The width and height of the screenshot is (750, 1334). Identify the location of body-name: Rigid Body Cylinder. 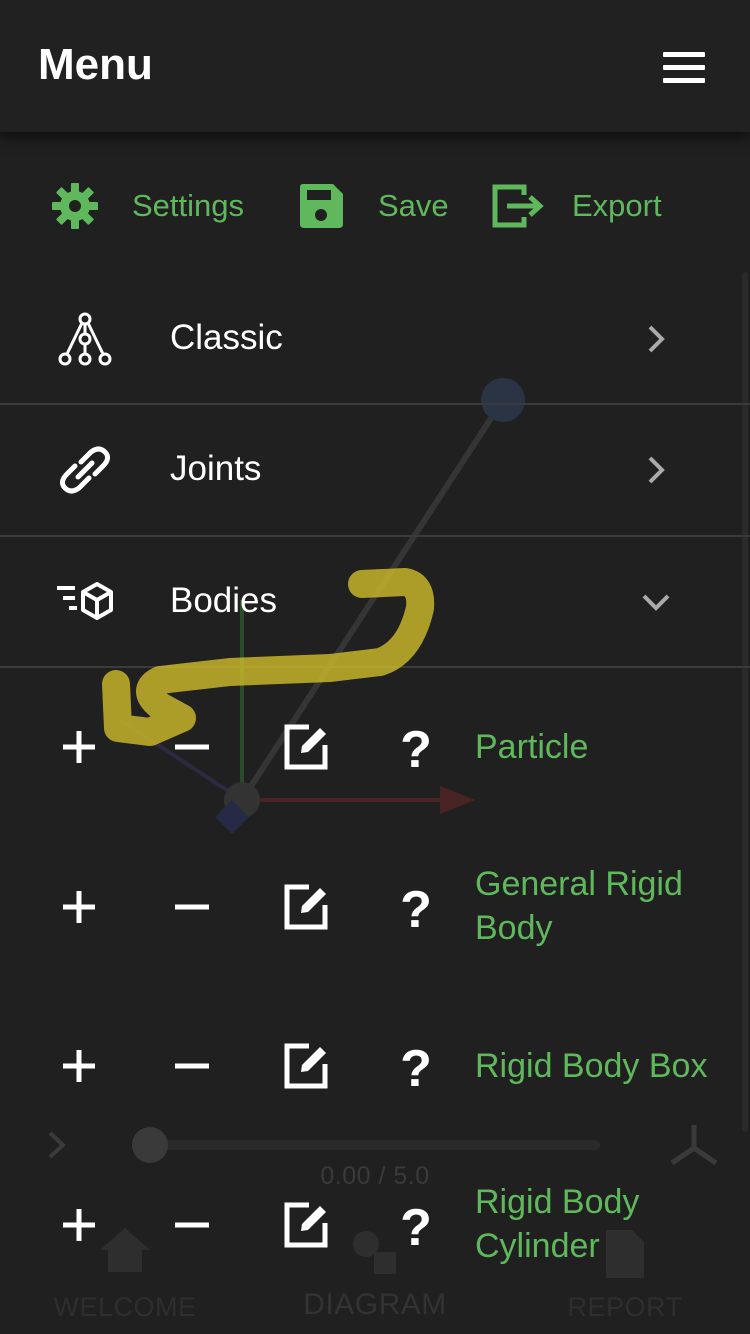
(557, 1224).